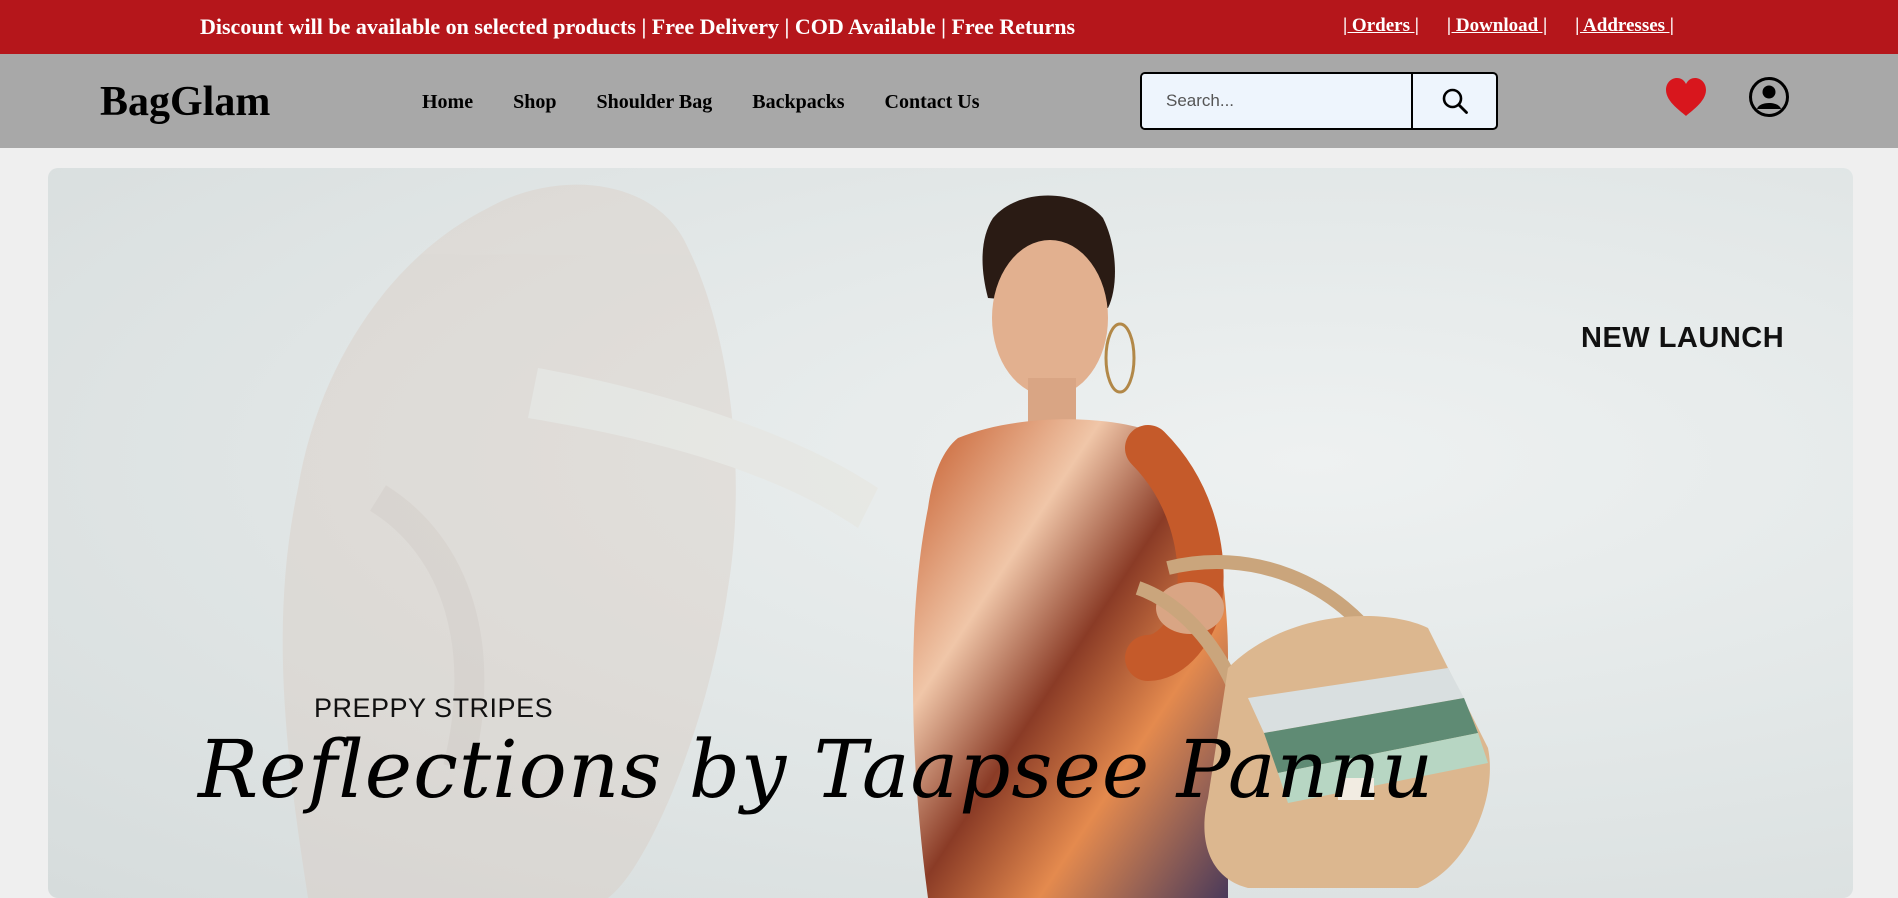  I want to click on account-links: | Orders | | Download | | Addresses |, so click(1508, 26).